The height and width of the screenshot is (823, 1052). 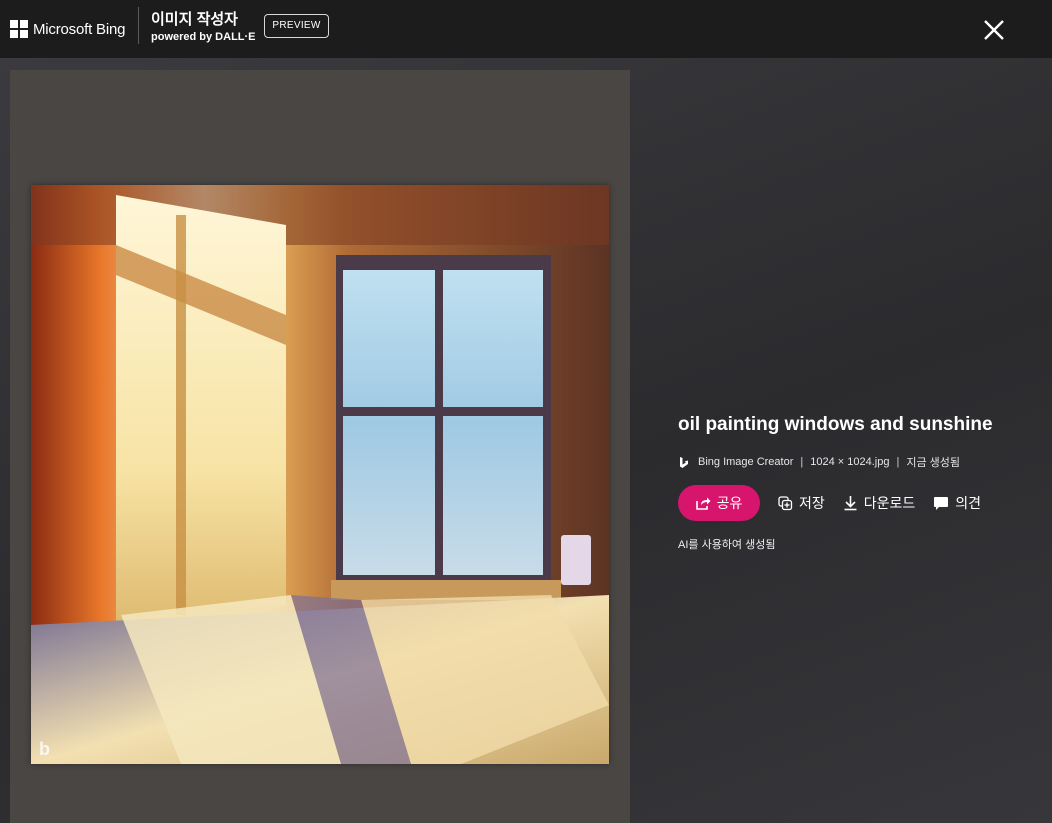 I want to click on download-button: 다운로드, so click(x=879, y=503).